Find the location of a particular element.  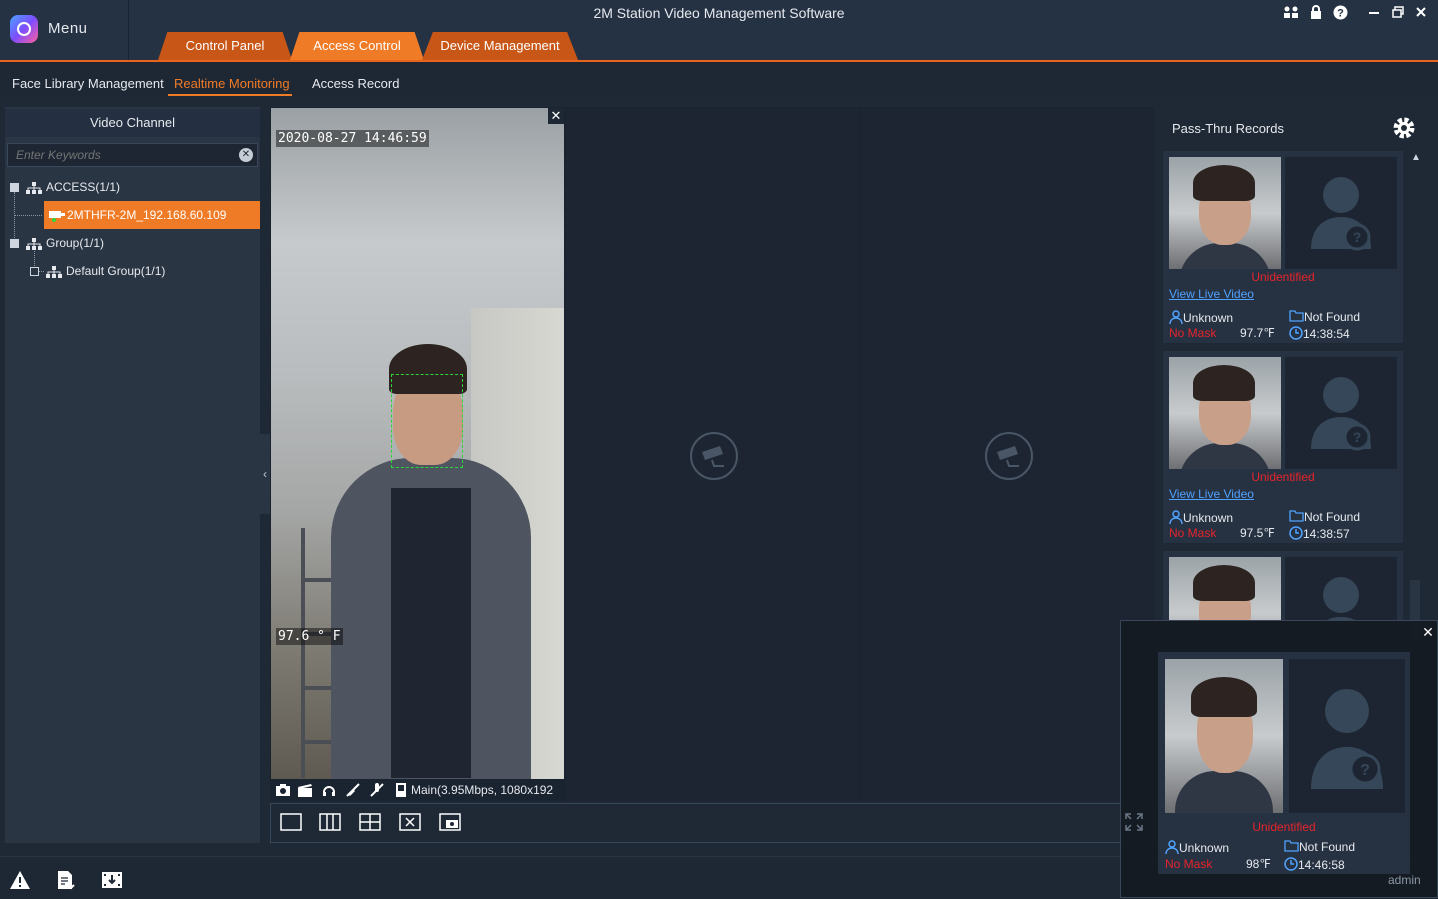

close-popup-icon: ✕ is located at coordinates (1428, 632).